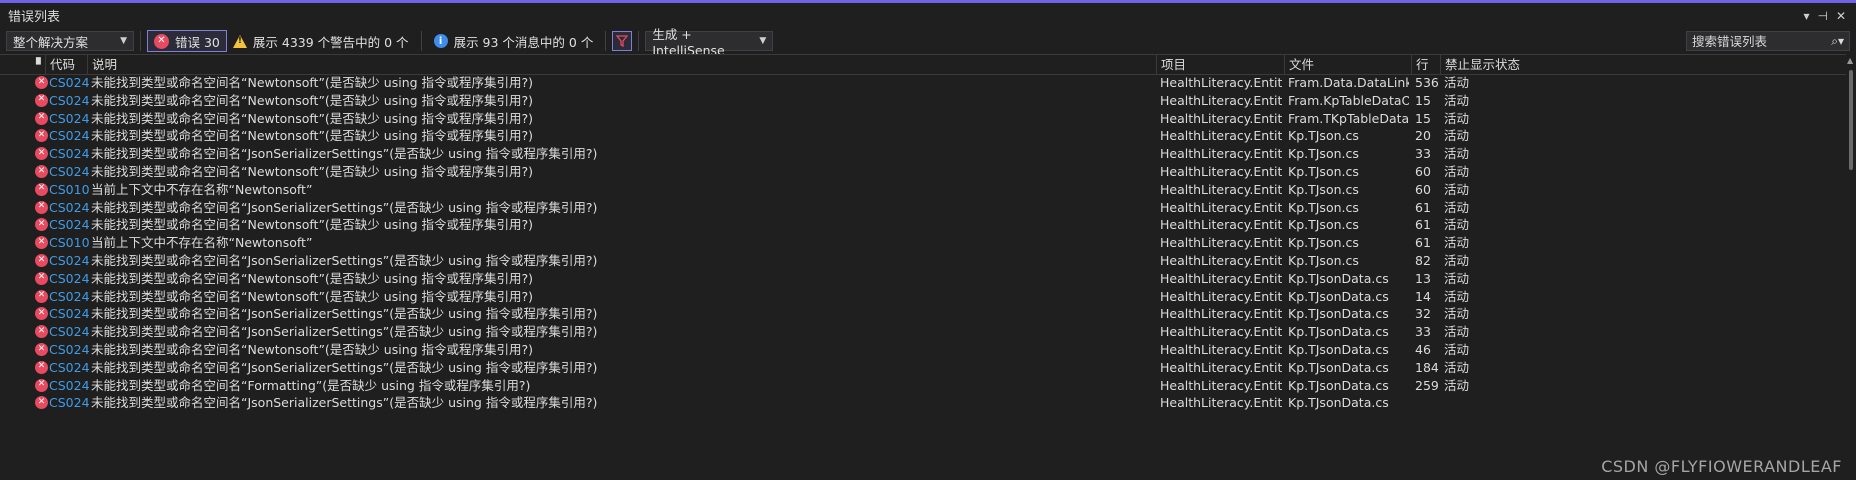 Image resolution: width=1856 pixels, height=480 pixels. What do you see at coordinates (709, 42) in the screenshot?
I see `build-source-dropdown: 生成 + IntelliSense ▼` at bounding box center [709, 42].